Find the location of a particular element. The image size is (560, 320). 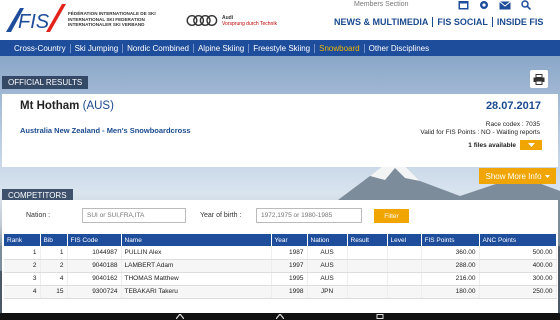

nav-freestyle-skiing: Freestyle Skiing is located at coordinates (281, 48).